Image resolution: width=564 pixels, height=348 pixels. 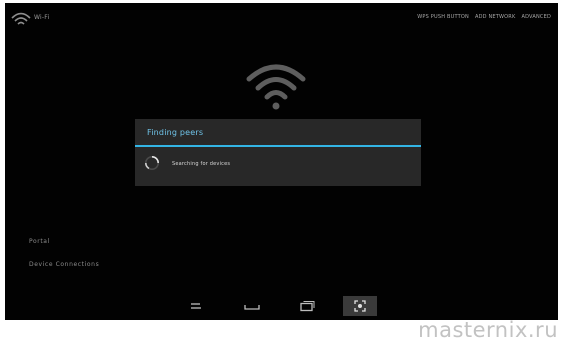 I want to click on navigation-bar, so click(x=281, y=306).